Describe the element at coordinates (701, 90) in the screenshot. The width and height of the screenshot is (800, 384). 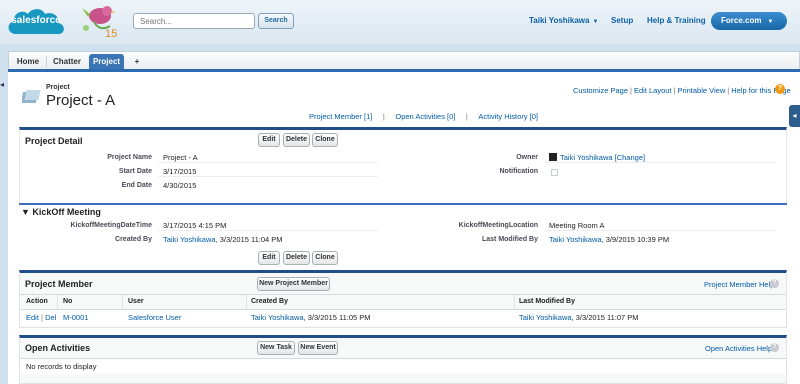
I see `printable-view-link: Printable View` at that location.